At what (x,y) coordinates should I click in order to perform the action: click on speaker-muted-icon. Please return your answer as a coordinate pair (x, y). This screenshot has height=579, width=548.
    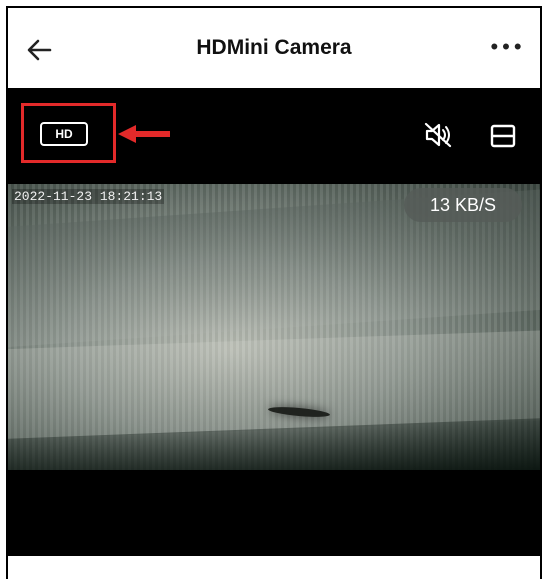
    Looking at the image, I should click on (438, 135).